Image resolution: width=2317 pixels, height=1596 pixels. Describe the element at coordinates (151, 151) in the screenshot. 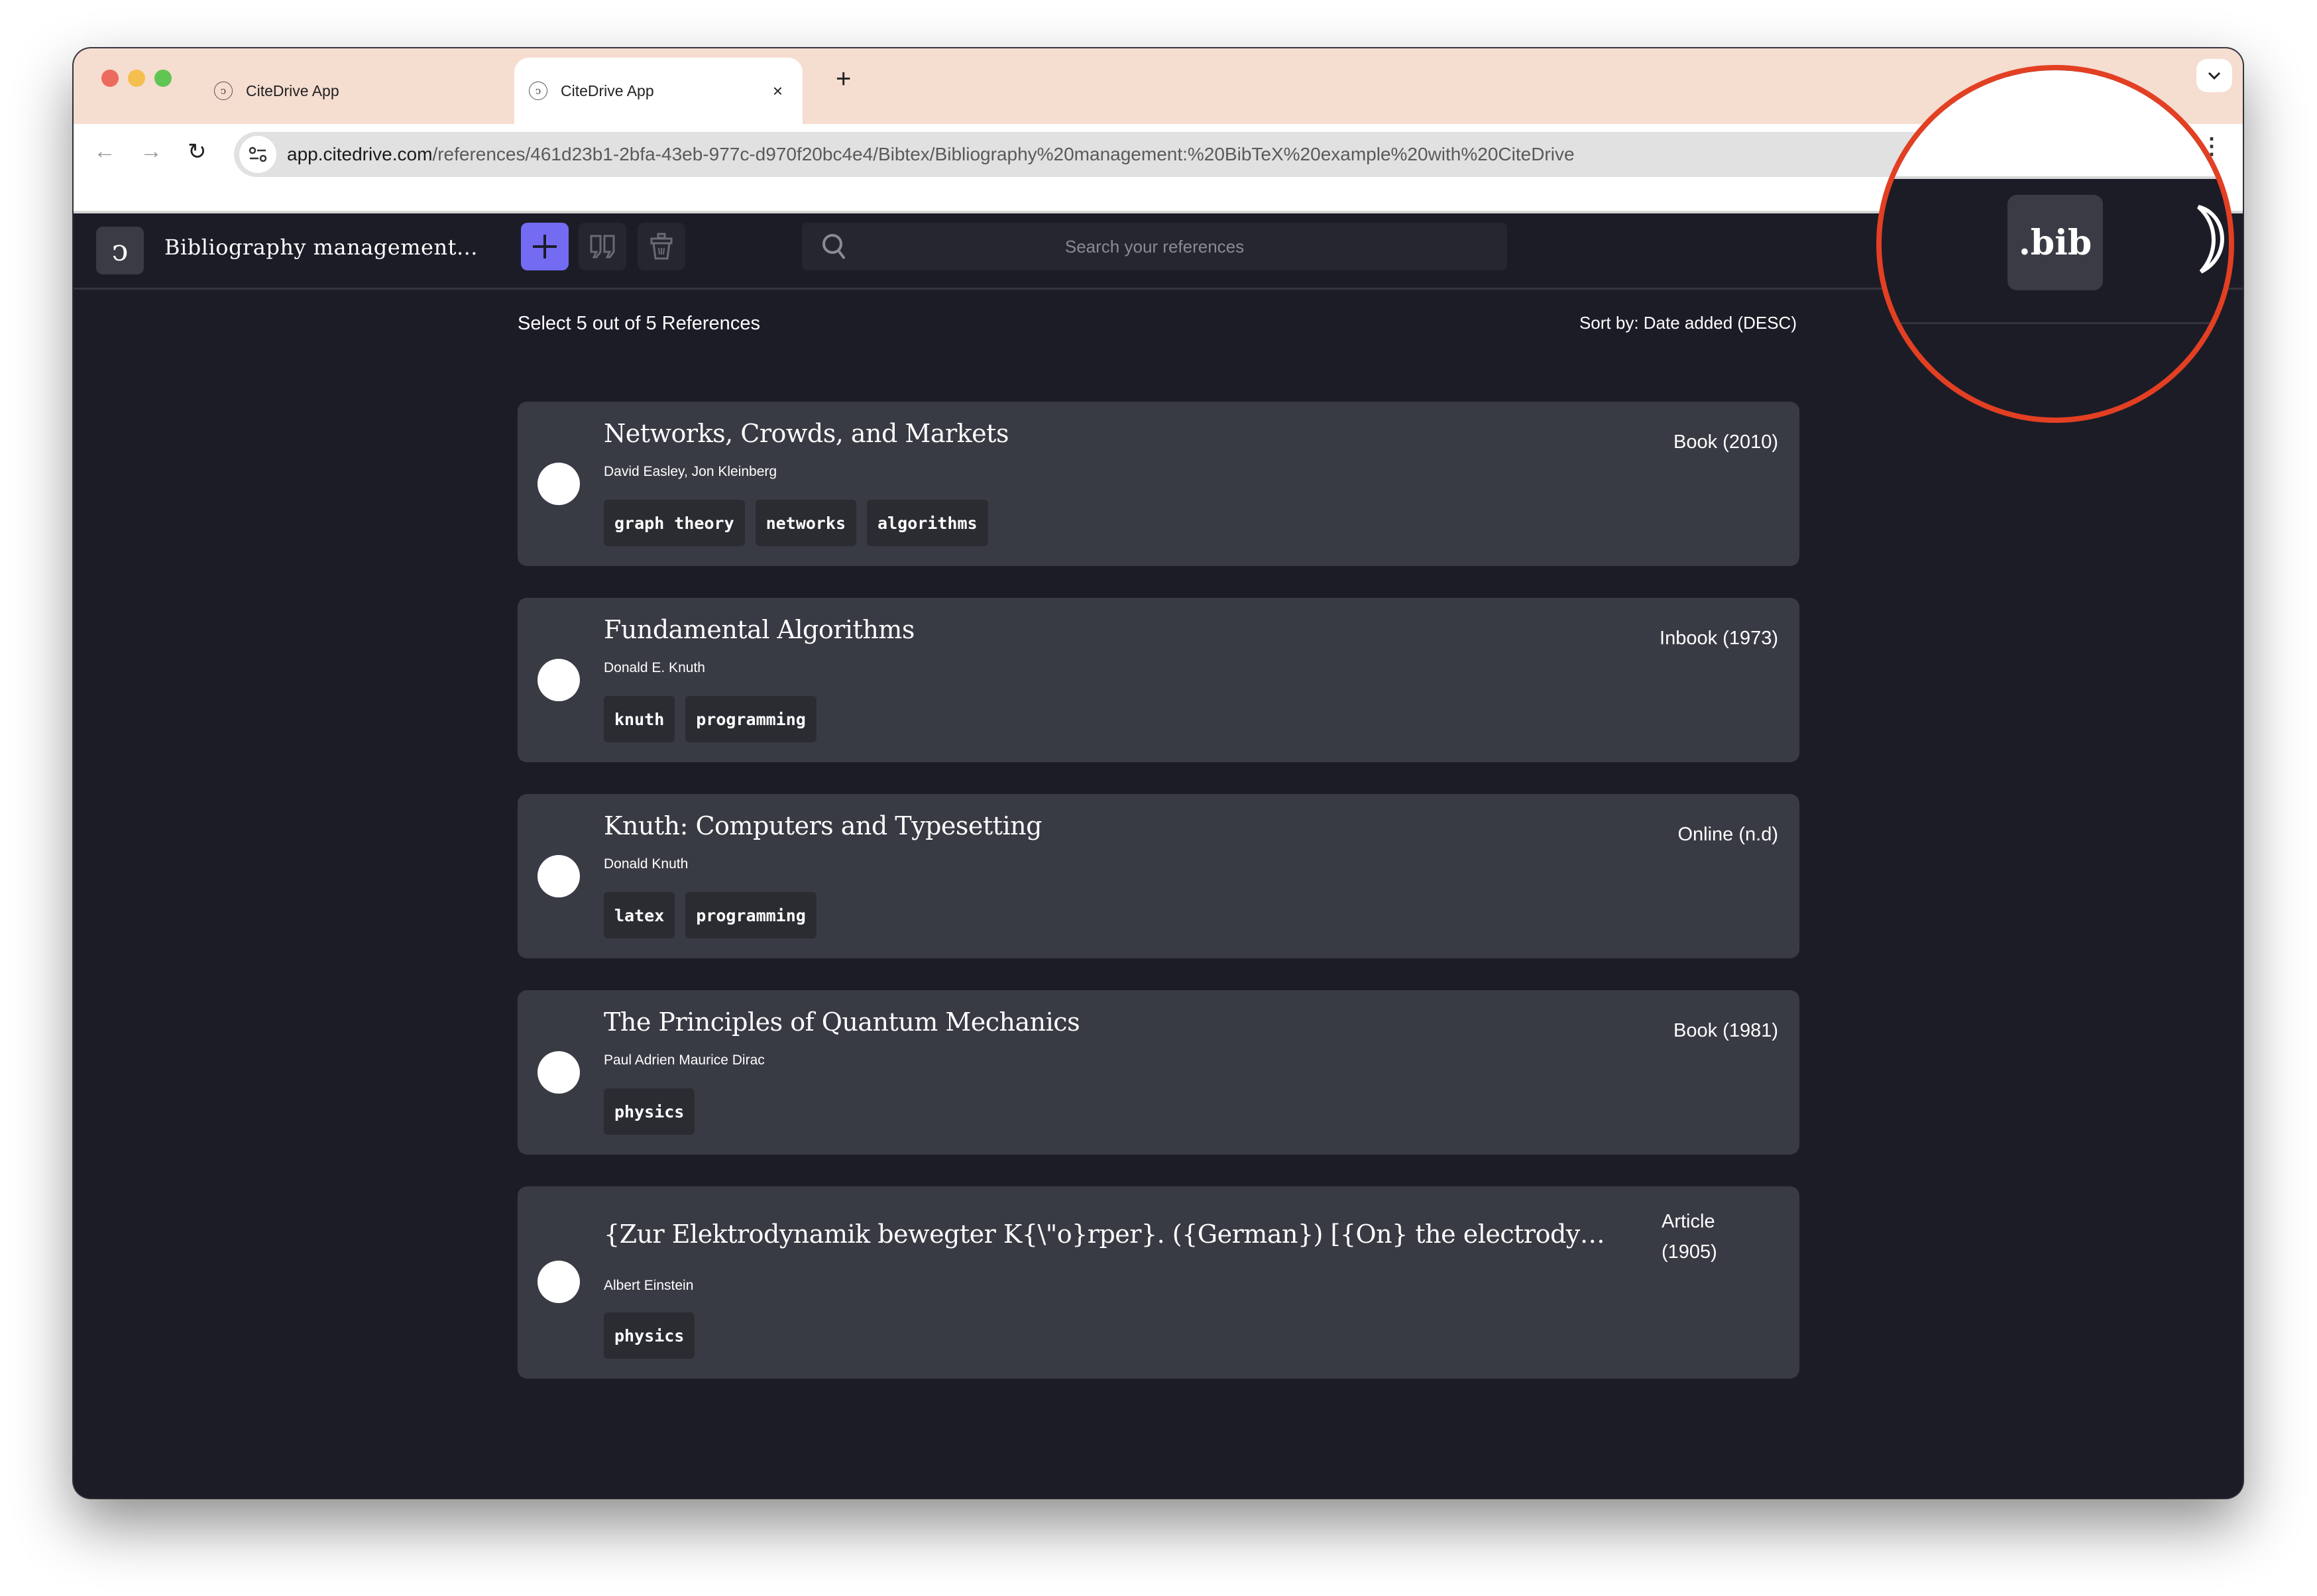

I see `forward-button: →` at that location.